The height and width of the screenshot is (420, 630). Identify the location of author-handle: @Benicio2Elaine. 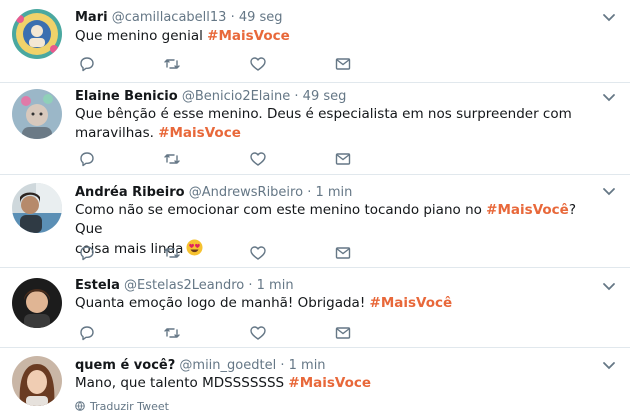
(236, 96).